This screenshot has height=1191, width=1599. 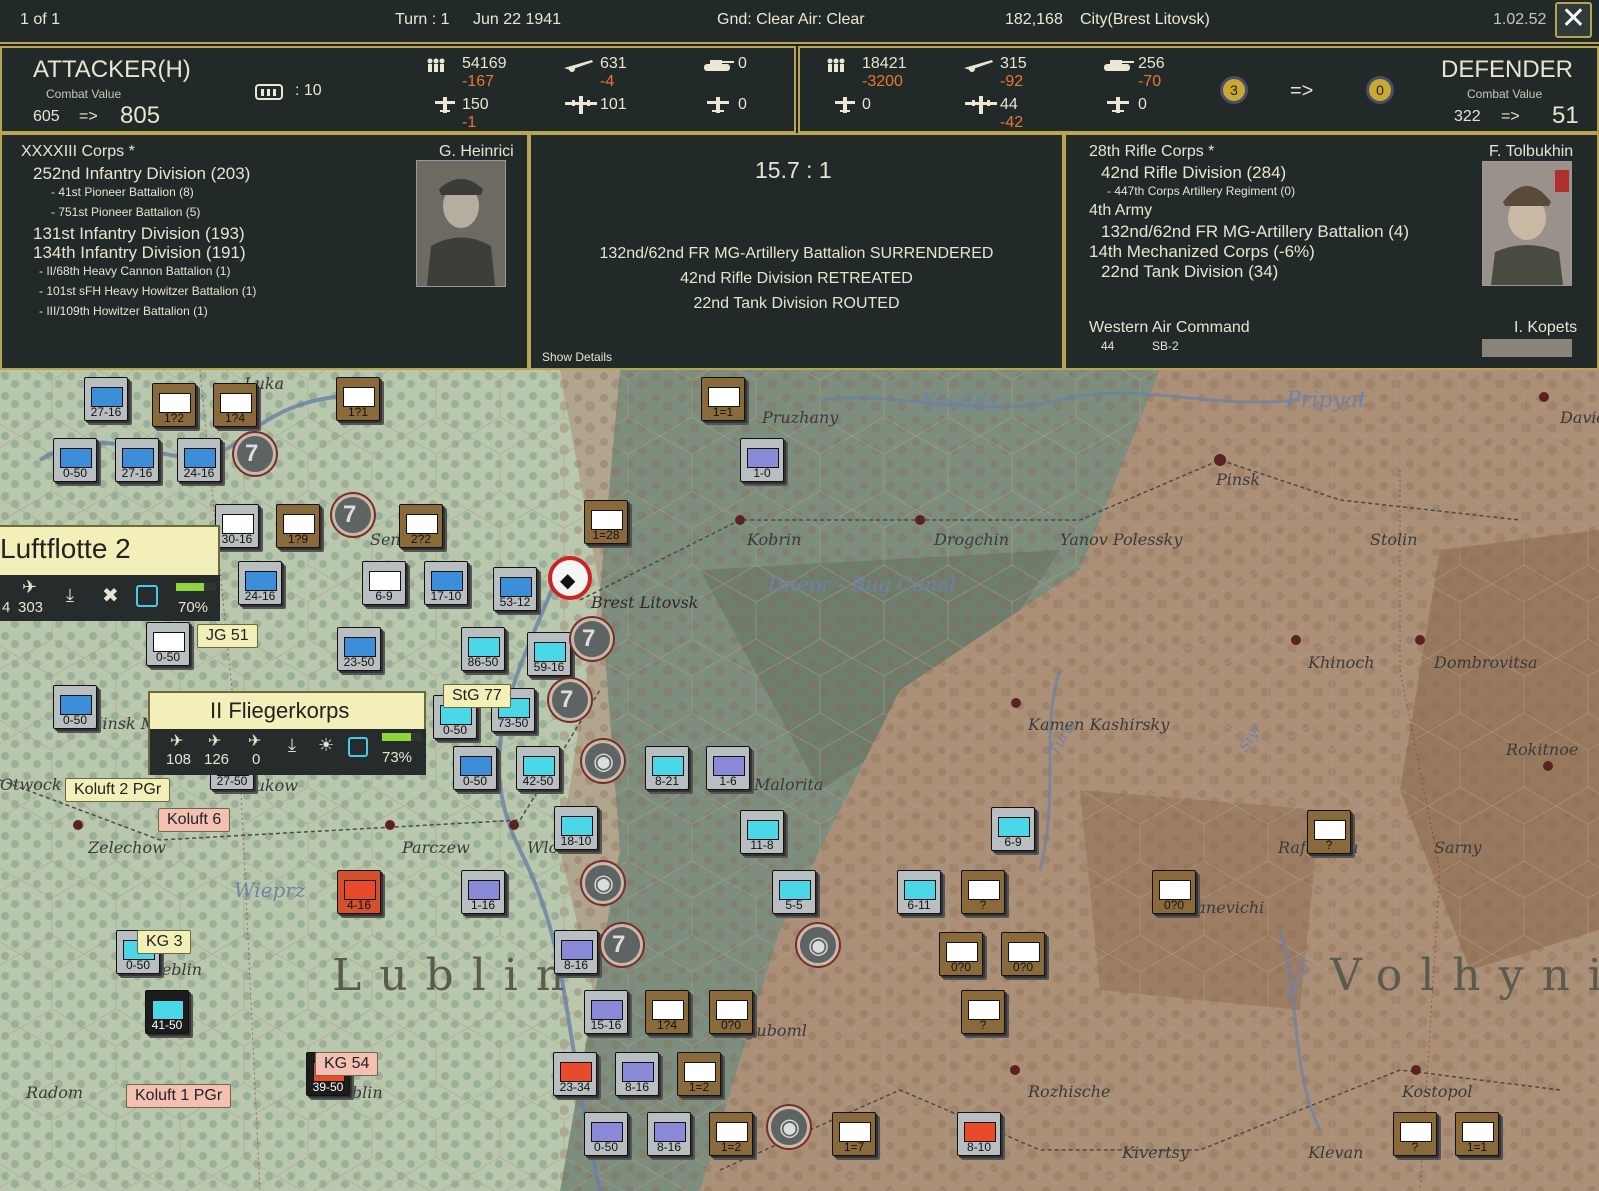 I want to click on unit-counter: 15-16, so click(x=606, y=1012).